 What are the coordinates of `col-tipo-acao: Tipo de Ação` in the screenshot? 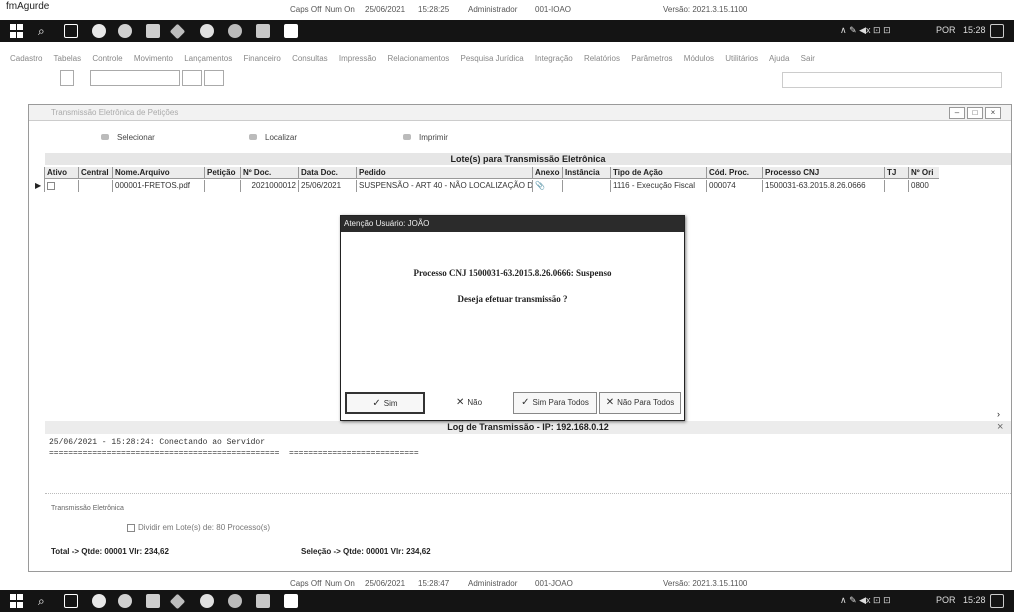 It's located at (659, 172).